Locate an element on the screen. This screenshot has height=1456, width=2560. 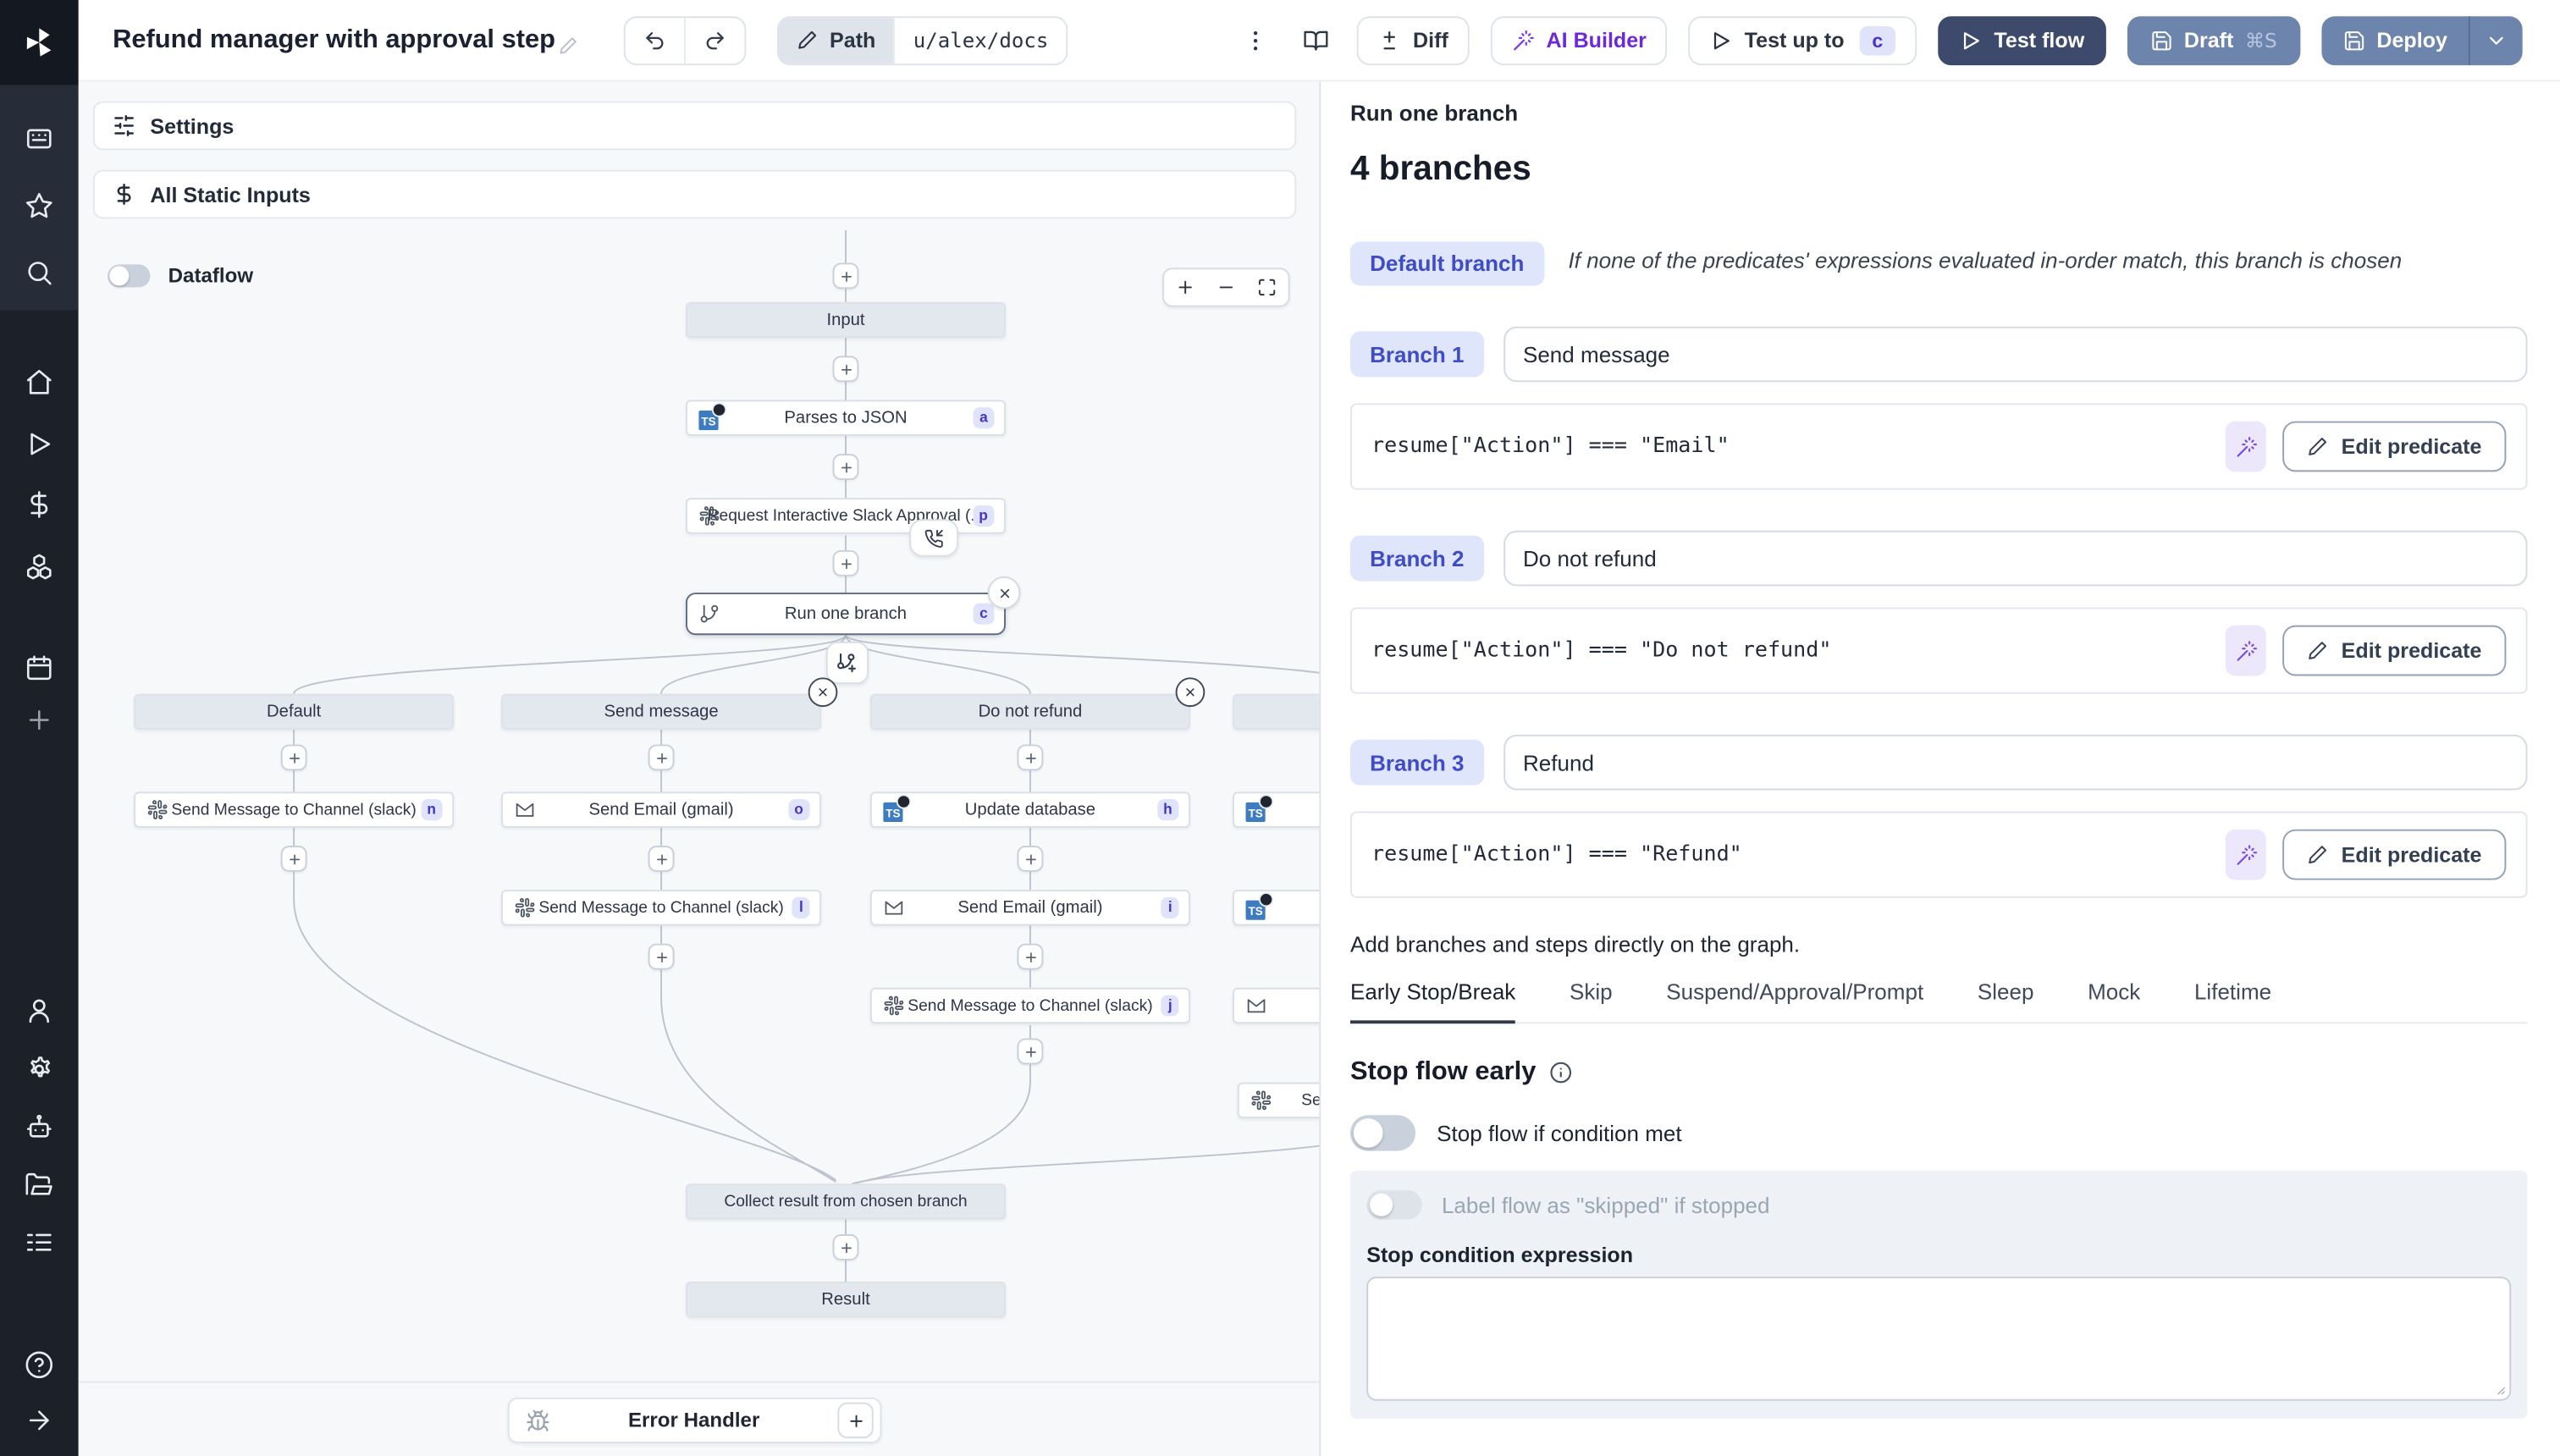
tab-mock: Mock is located at coordinates (2114, 1000).